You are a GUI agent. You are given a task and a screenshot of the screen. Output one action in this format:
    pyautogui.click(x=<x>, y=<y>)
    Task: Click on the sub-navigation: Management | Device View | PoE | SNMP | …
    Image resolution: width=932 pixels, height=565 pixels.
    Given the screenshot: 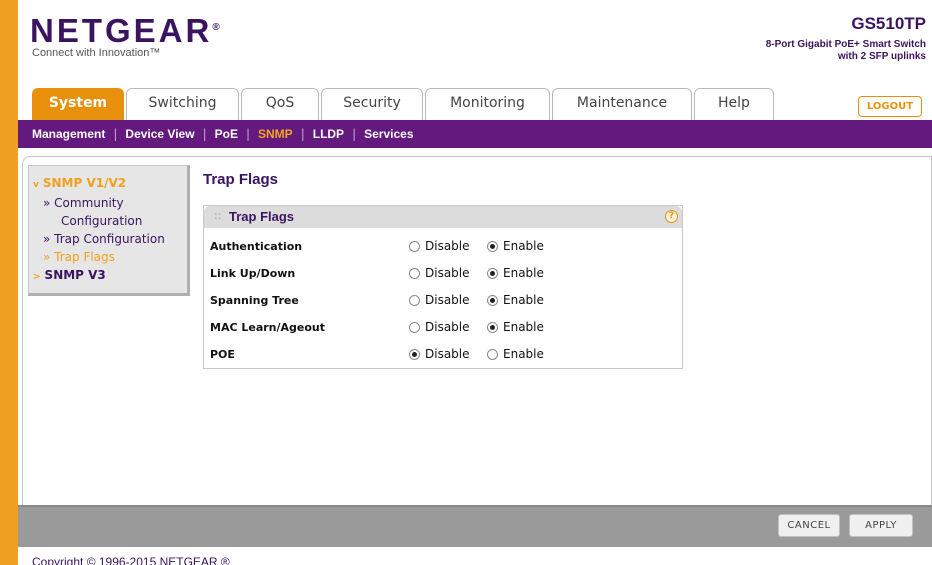 What is the action you would take?
    pyautogui.click(x=475, y=134)
    